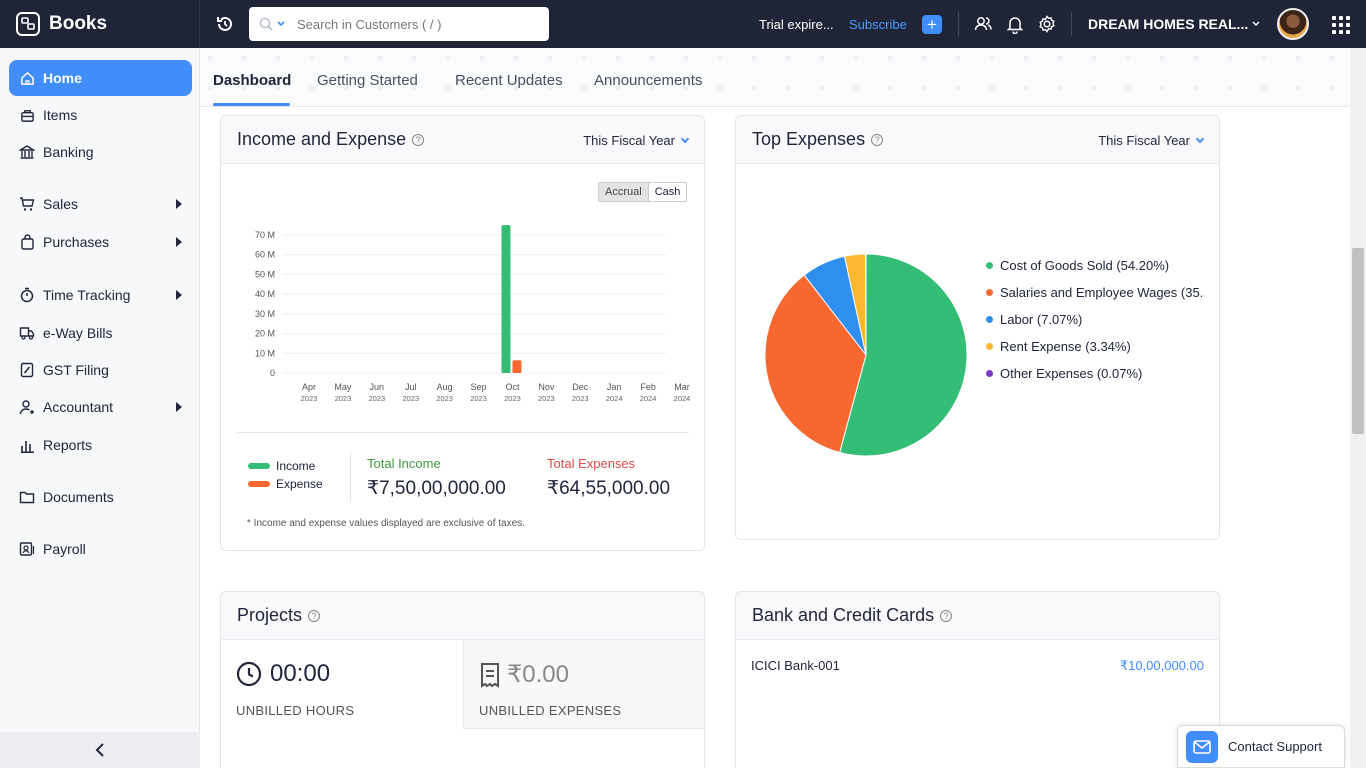 The height and width of the screenshot is (768, 1366). Describe the element at coordinates (265, 314) in the screenshot. I see `y-tick-label: 30 M` at that location.